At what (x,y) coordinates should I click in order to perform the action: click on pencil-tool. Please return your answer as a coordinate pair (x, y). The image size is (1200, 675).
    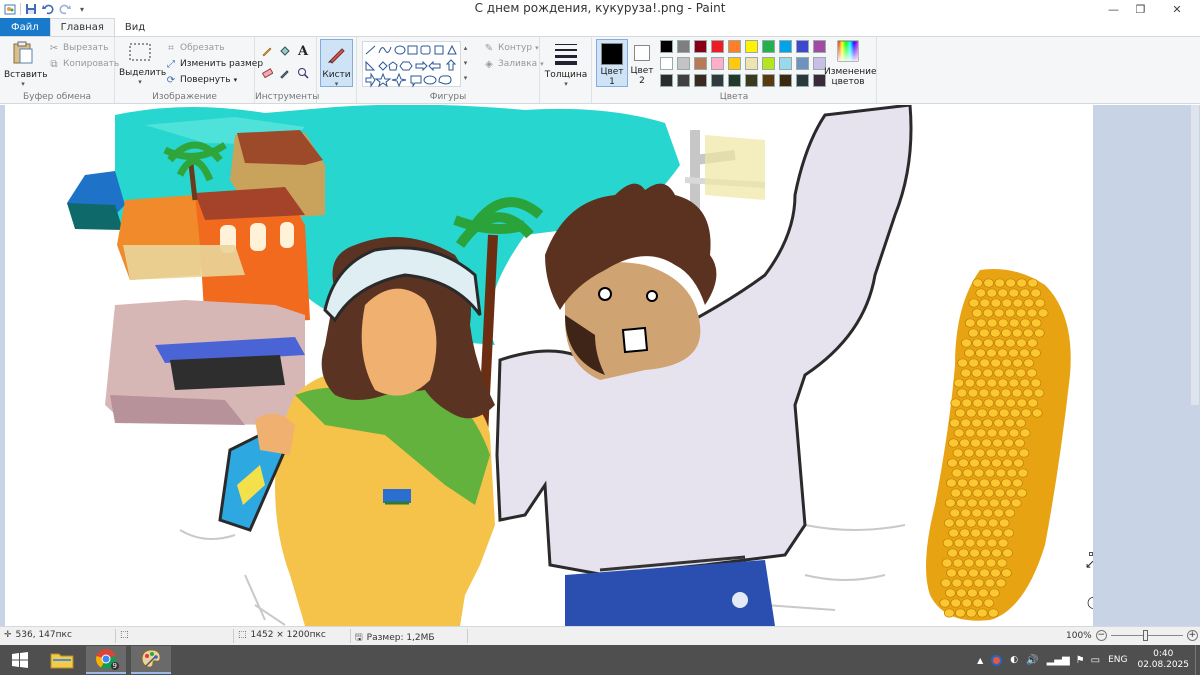
    Looking at the image, I should click on (267, 51).